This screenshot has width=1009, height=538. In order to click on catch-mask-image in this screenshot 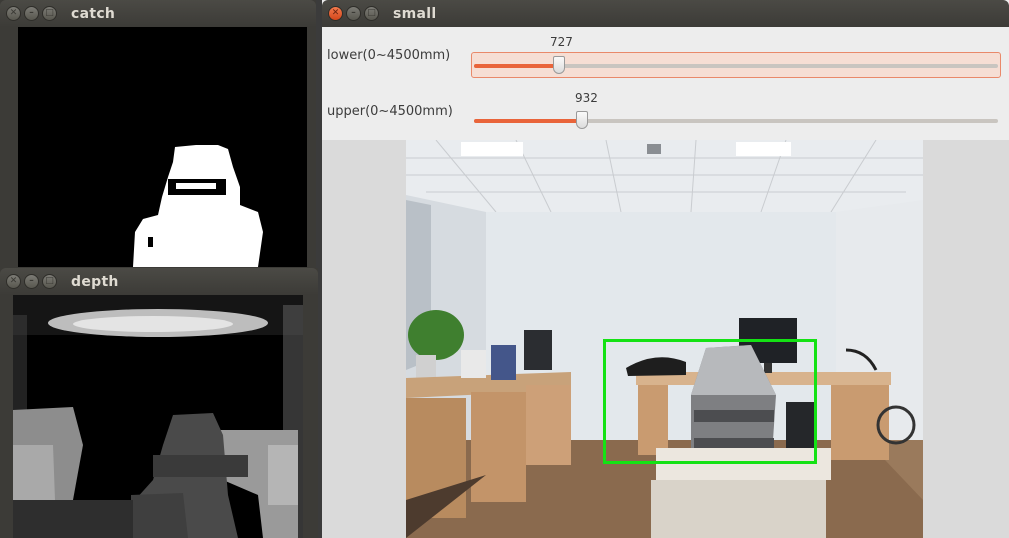, I will do `click(162, 147)`.